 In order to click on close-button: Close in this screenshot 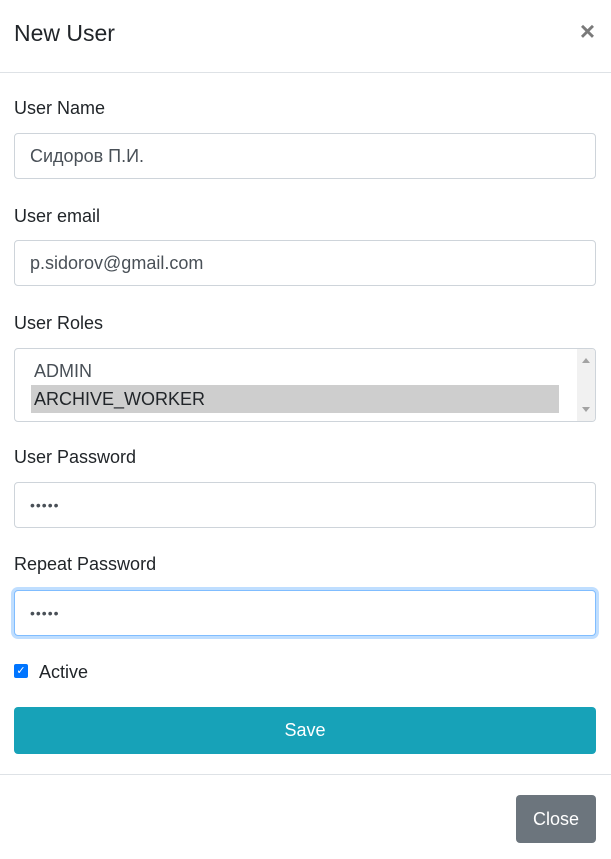, I will do `click(556, 819)`.